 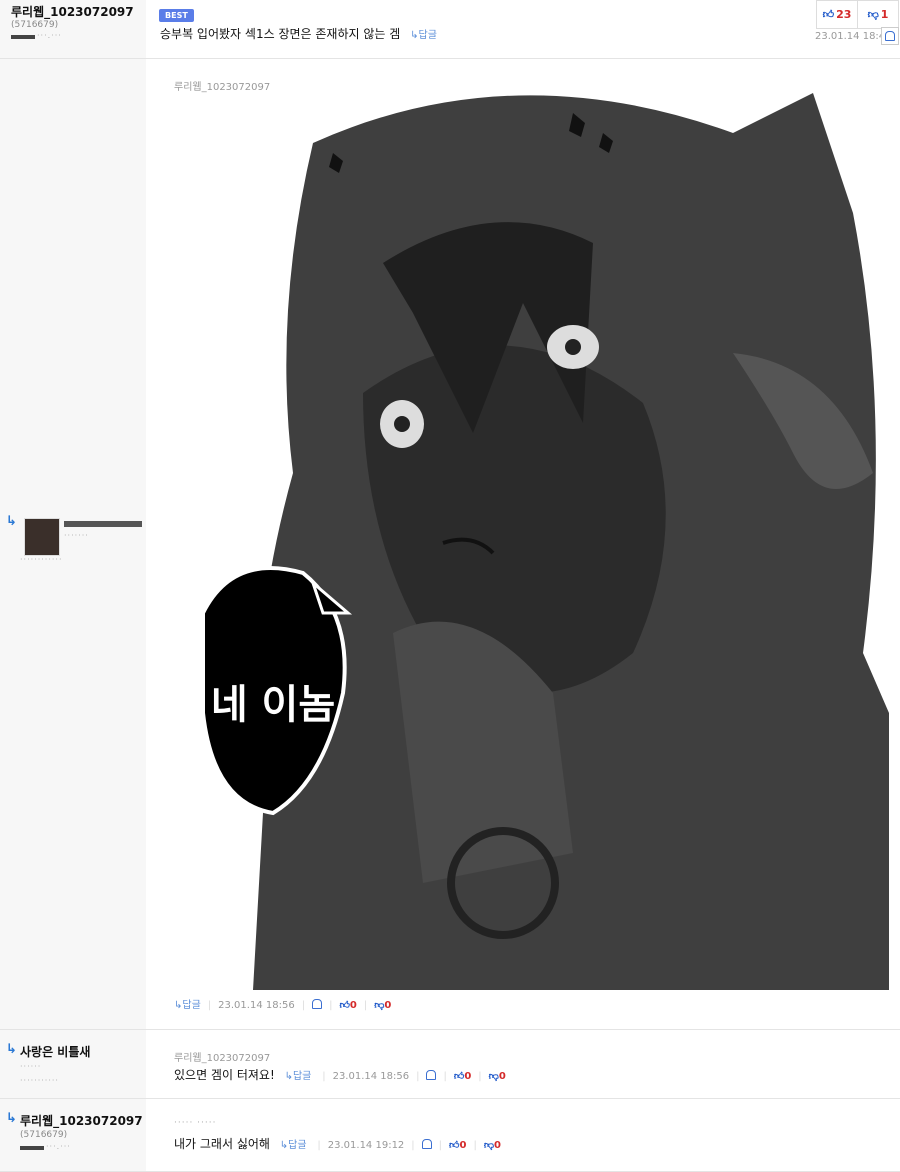 I want to click on upvote-count: 23, so click(x=844, y=14).